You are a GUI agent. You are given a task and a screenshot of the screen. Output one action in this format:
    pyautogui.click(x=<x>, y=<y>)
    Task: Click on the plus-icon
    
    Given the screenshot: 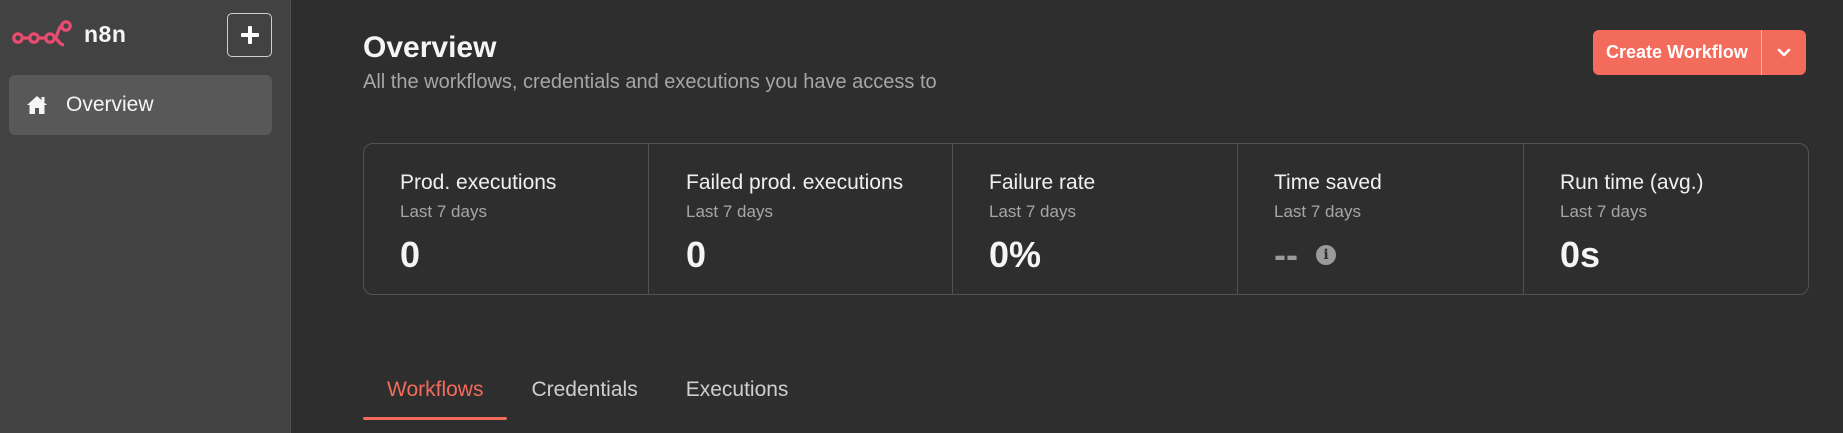 What is the action you would take?
    pyautogui.click(x=249, y=35)
    